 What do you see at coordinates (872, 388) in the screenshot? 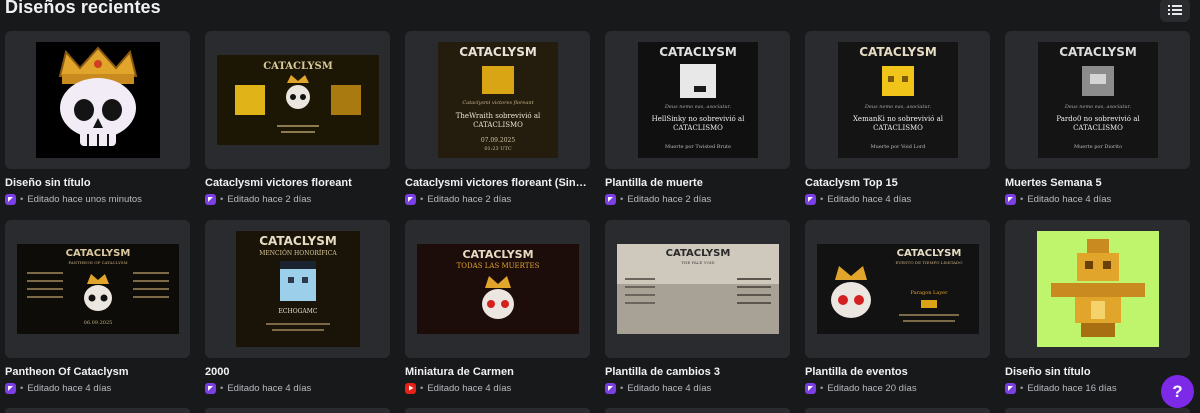
I see `edited-time: Editado hace 20 días` at bounding box center [872, 388].